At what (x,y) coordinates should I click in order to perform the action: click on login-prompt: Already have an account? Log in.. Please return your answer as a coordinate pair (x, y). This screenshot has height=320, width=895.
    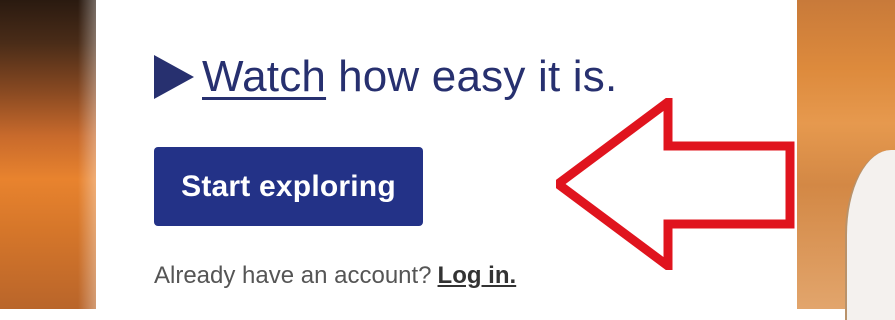
    Looking at the image, I should click on (335, 276).